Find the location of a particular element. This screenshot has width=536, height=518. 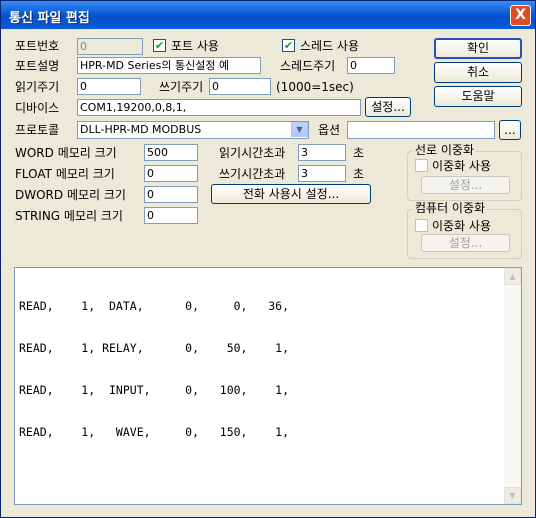

port-number-label: 포트번호 is located at coordinates (37, 46).